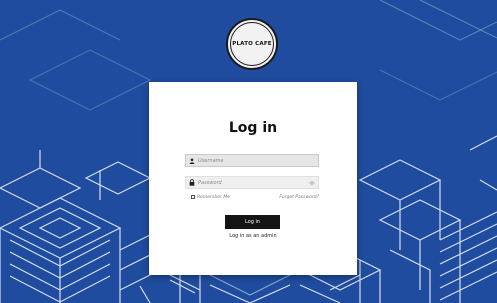 Image resolution: width=497 pixels, height=303 pixels. I want to click on logo-text: PLATO CAFE, so click(252, 44).